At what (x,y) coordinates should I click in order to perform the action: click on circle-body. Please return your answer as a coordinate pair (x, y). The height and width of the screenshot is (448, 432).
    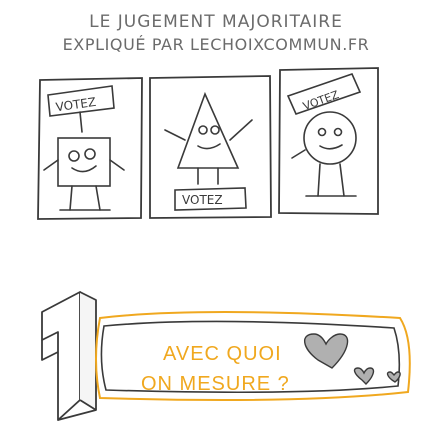
    Looking at the image, I should click on (330, 138).